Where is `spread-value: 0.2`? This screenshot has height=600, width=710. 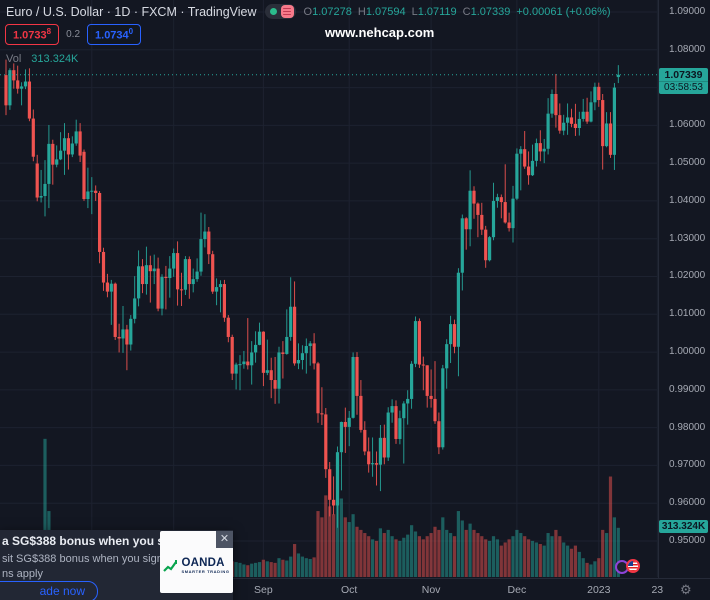 spread-value: 0.2 is located at coordinates (73, 34).